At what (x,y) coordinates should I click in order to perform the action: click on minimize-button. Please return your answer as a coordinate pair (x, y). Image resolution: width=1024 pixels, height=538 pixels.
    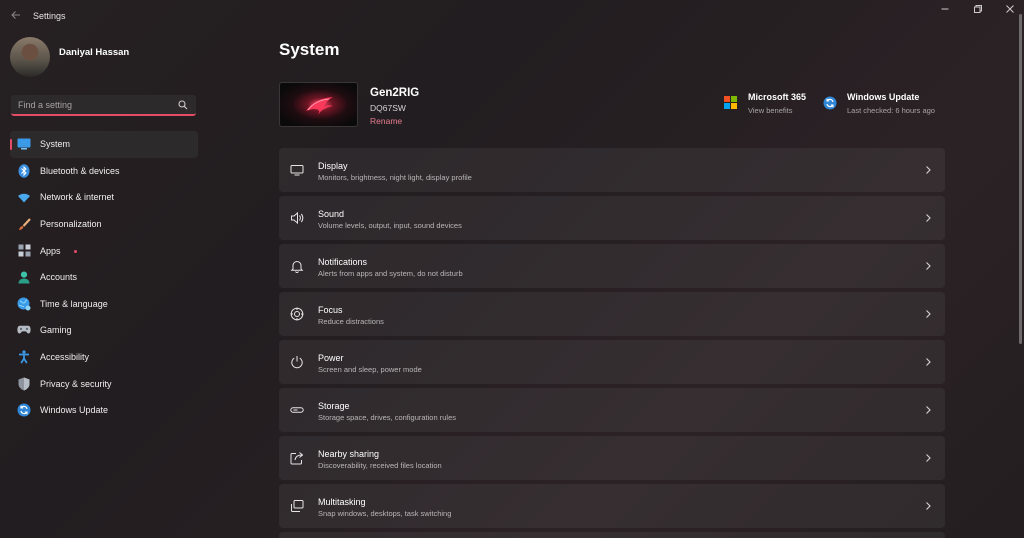
    Looking at the image, I should click on (945, 10).